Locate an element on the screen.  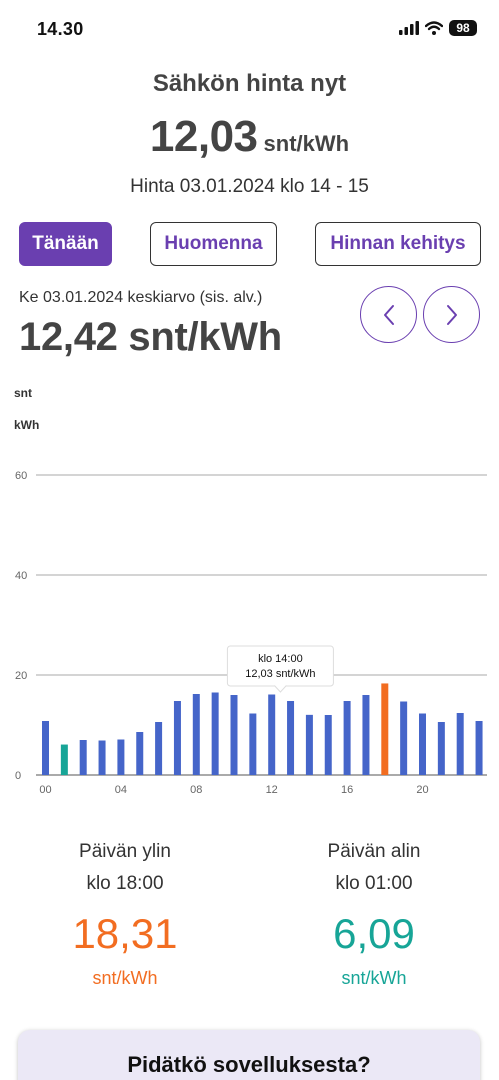
chevron-left-icon is located at coordinates (388, 314).